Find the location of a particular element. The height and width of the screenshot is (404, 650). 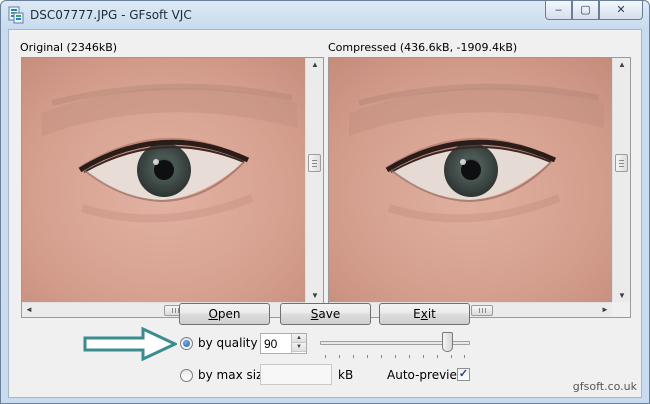

slider-ticks is located at coordinates (395, 356).